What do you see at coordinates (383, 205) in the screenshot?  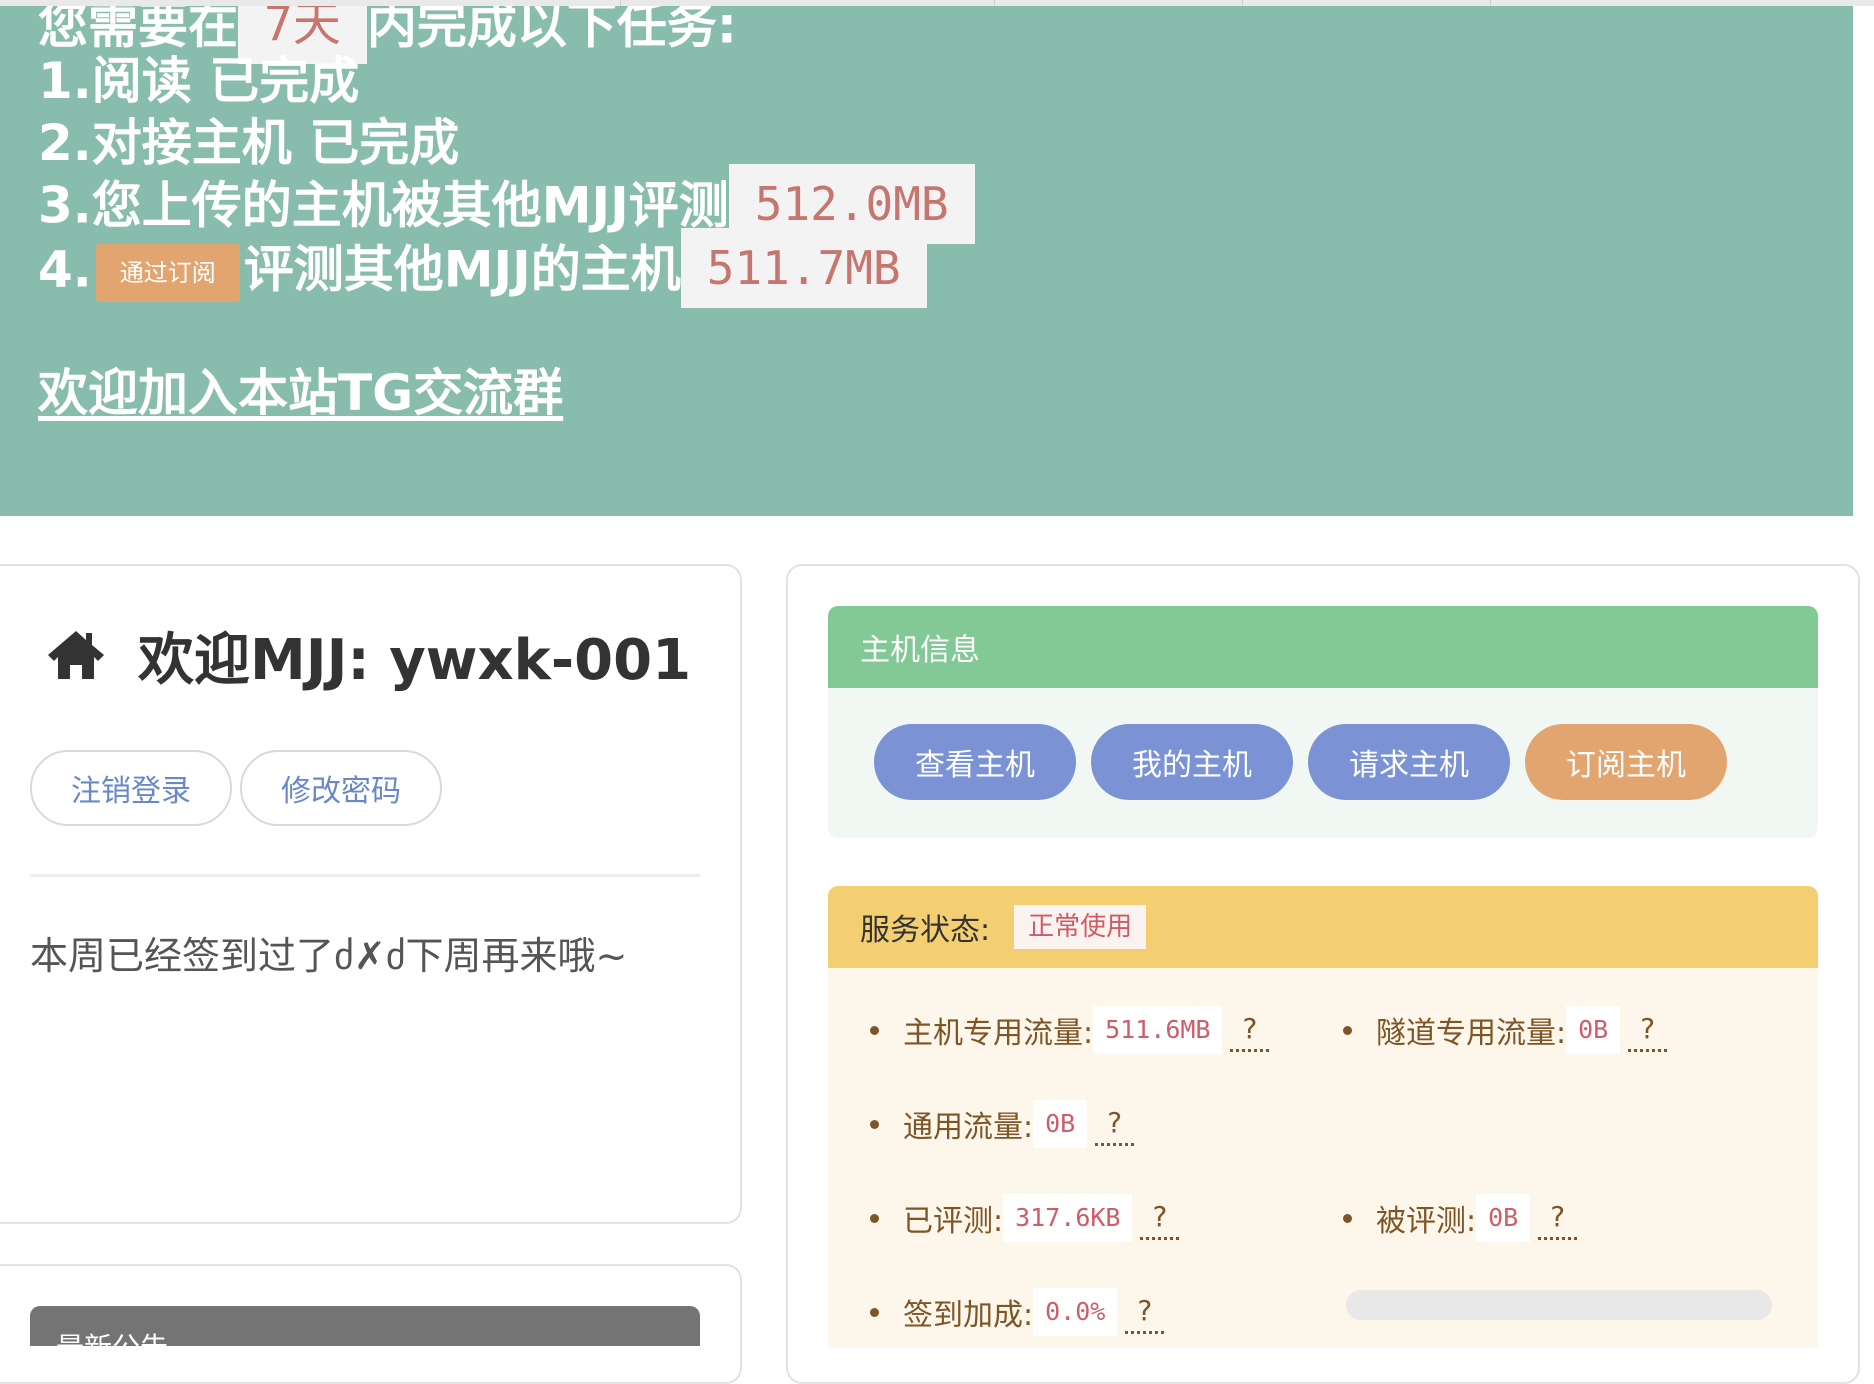 I see `uploaded-text: 3.您上传的主机被其他MJJ评测` at bounding box center [383, 205].